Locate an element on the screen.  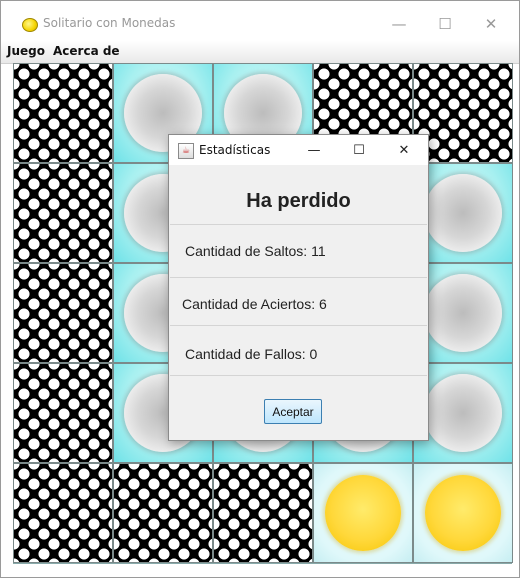
dialog-close-icon: ✕ is located at coordinates (404, 150).